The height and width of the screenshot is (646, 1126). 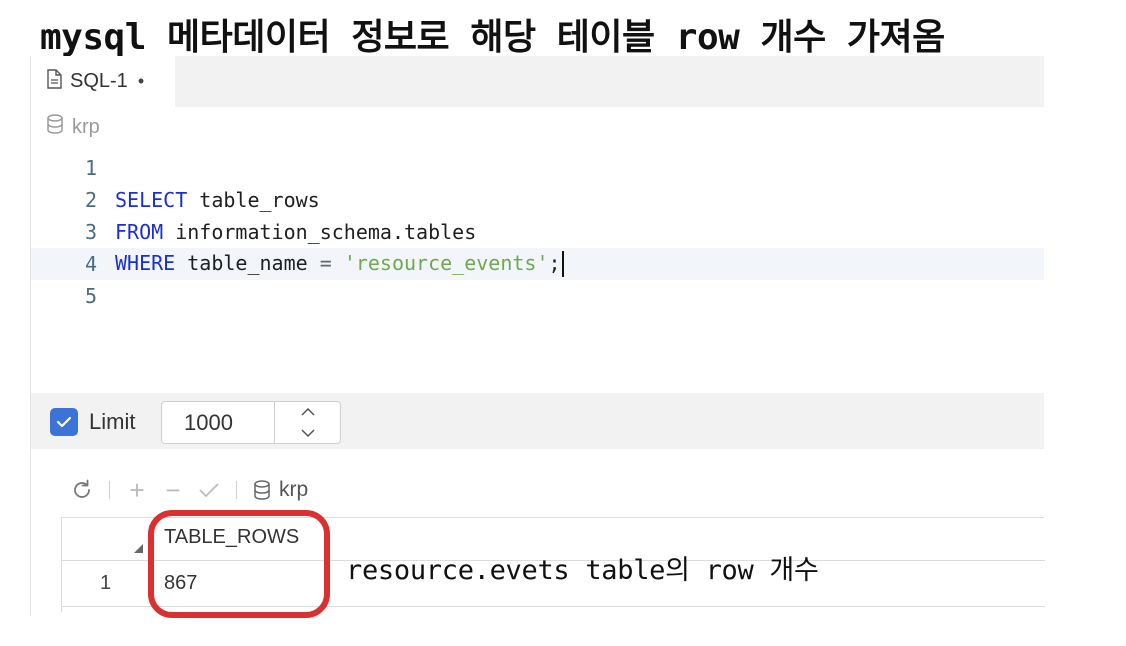 What do you see at coordinates (537, 200) in the screenshot?
I see `code-line: 2 SELECT table_rows` at bounding box center [537, 200].